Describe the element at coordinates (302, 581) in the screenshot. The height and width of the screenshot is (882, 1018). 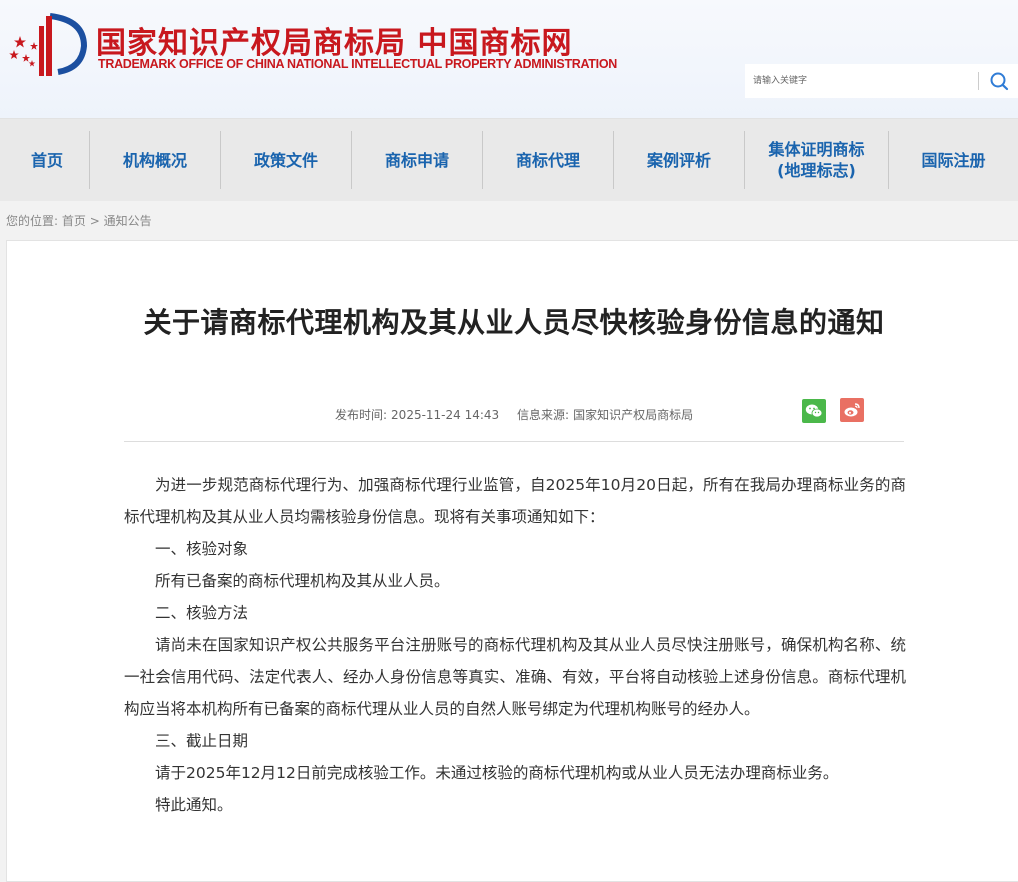
I see `paragraph-target: 所有已备案的商标代理机构及其从业人员。` at that location.